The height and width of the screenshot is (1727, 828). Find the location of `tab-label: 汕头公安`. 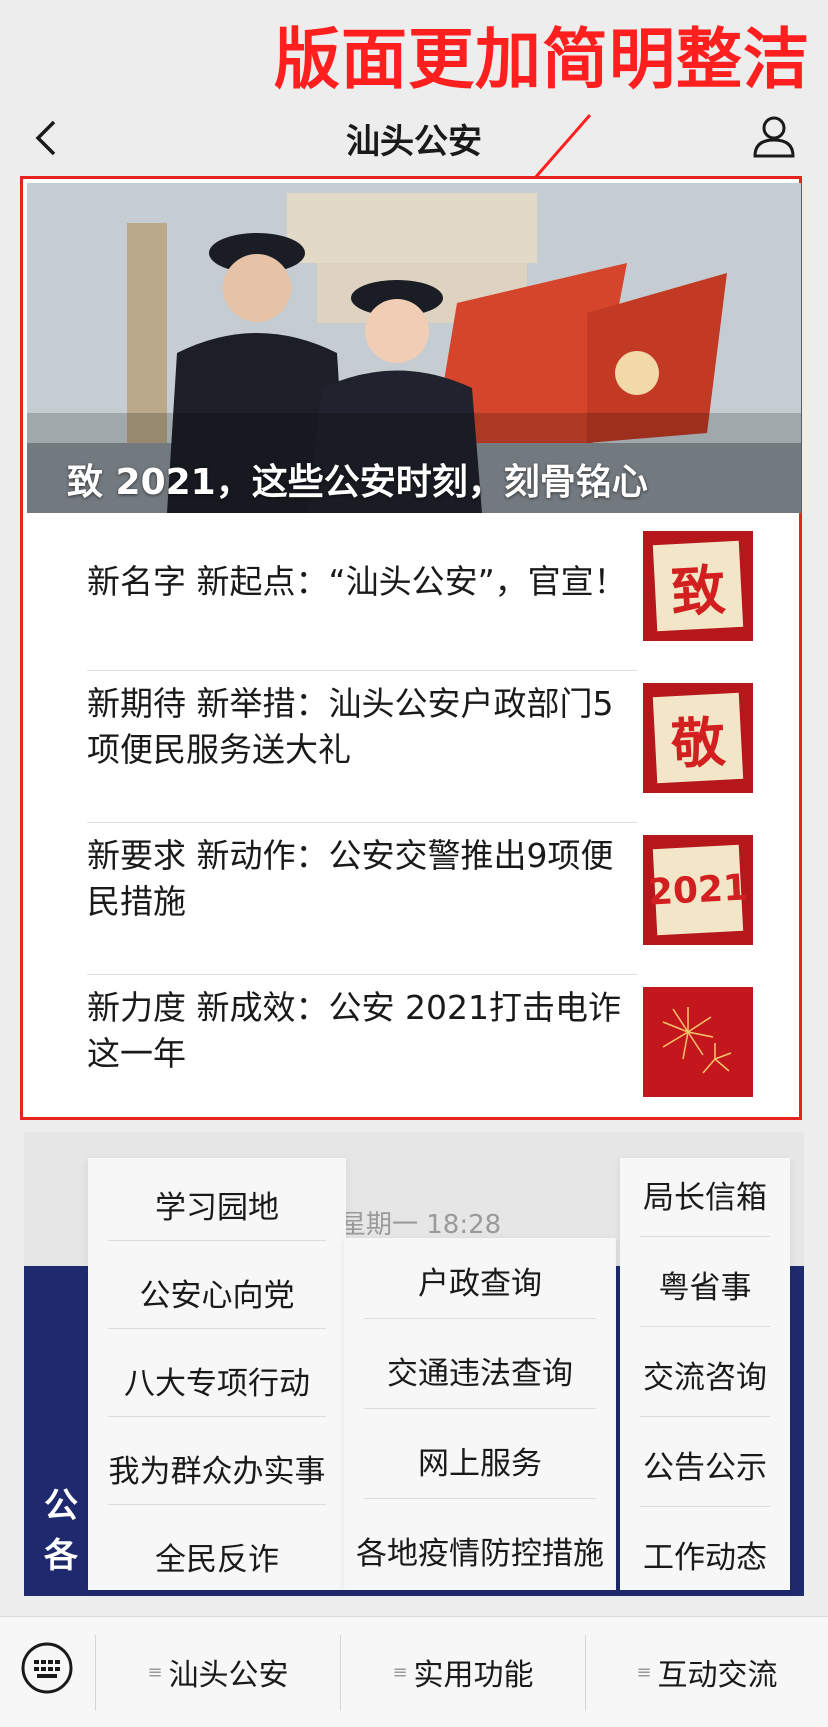

tab-label: 汕头公安 is located at coordinates (228, 1675).